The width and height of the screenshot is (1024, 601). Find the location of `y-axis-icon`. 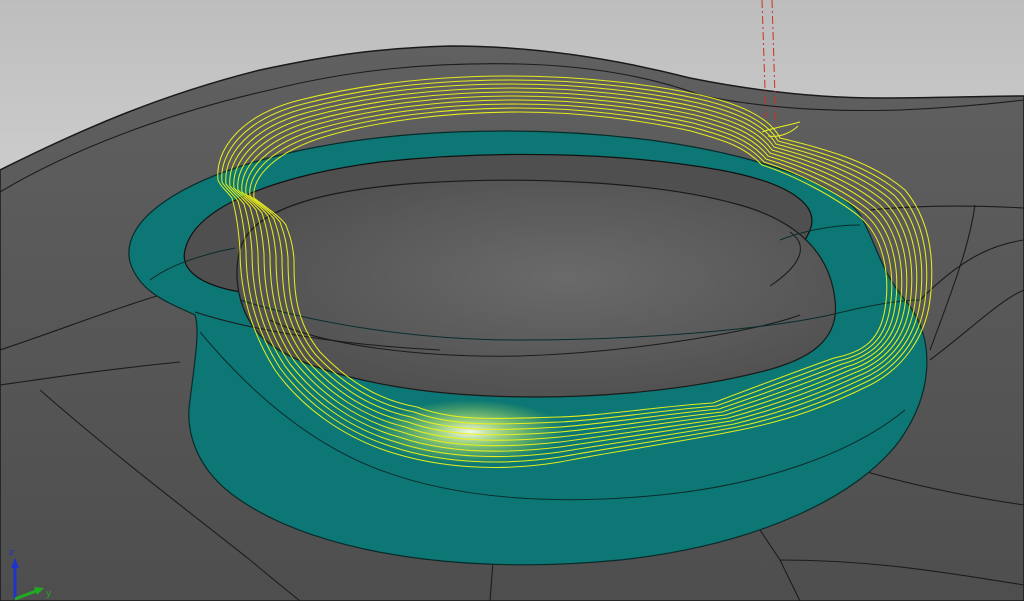

y-axis-icon is located at coordinates (25, 595).